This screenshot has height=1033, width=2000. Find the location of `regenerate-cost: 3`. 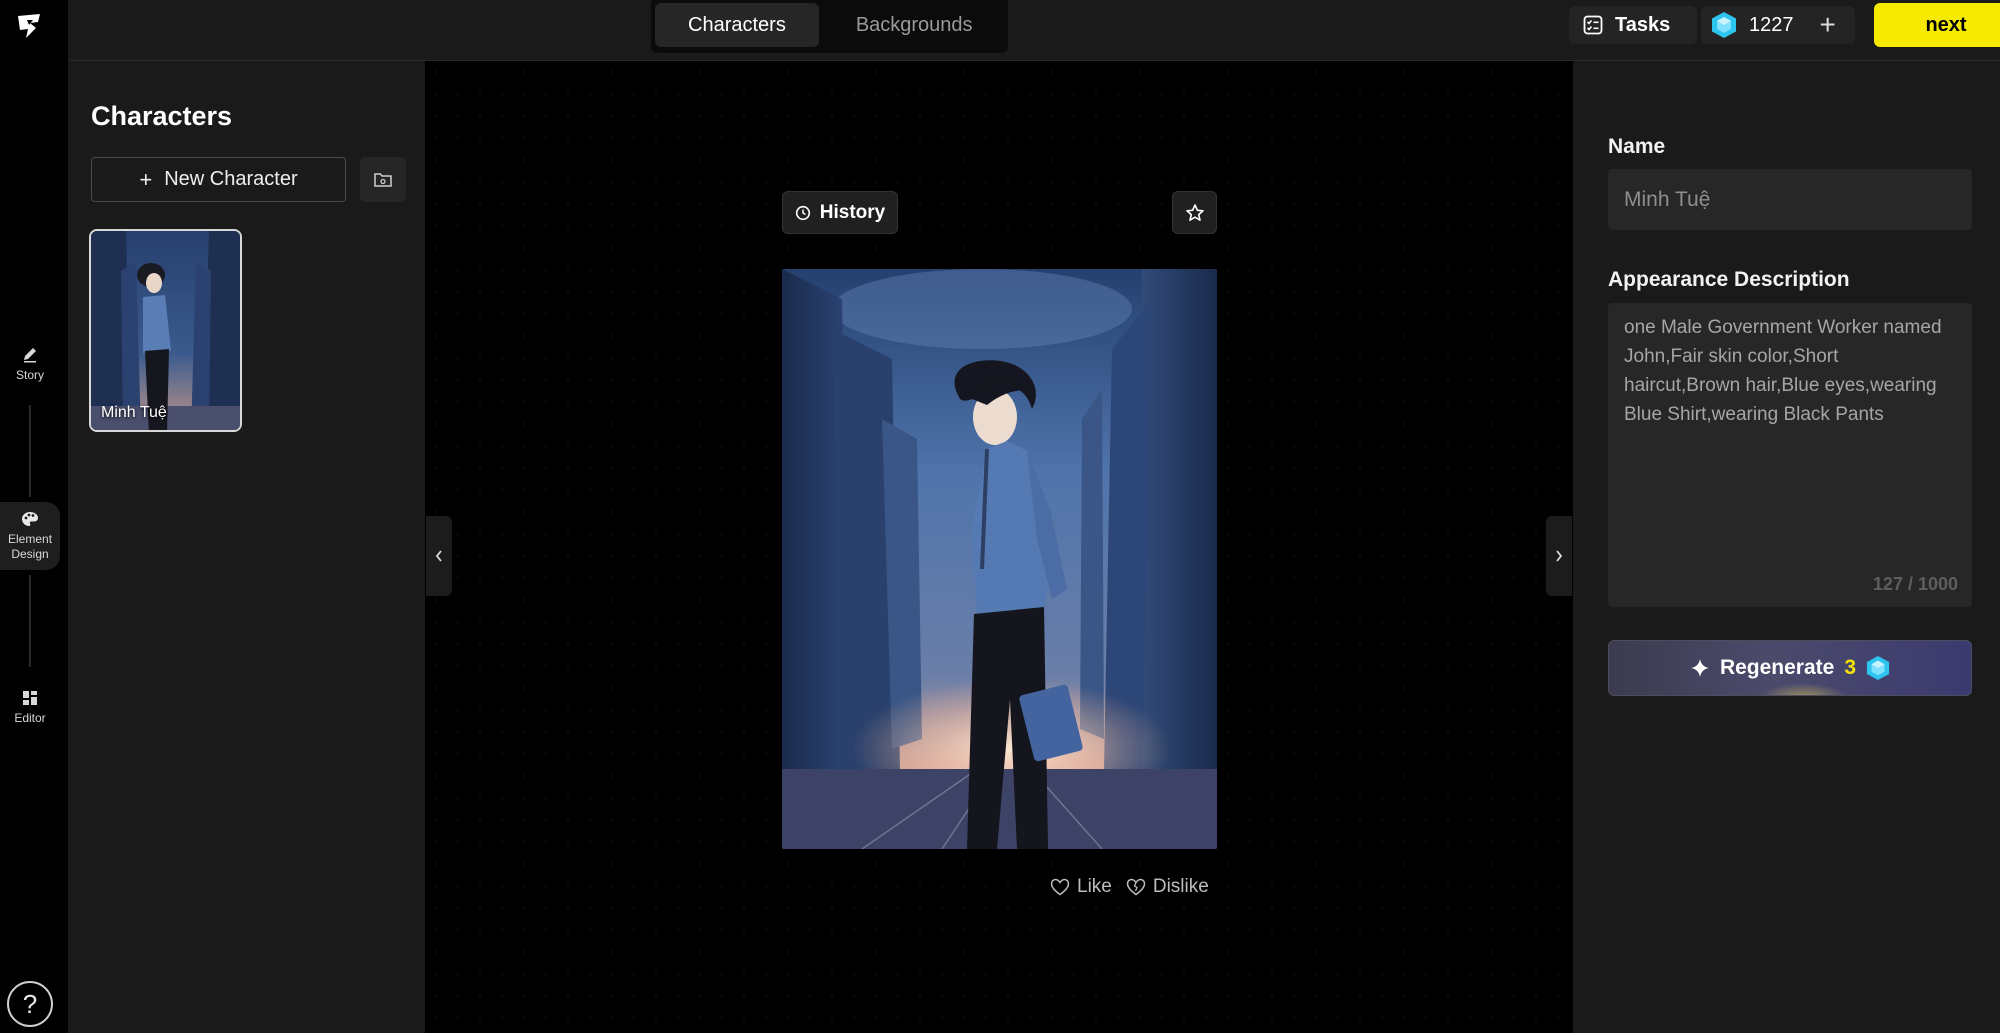

regenerate-cost: 3 is located at coordinates (1850, 667).